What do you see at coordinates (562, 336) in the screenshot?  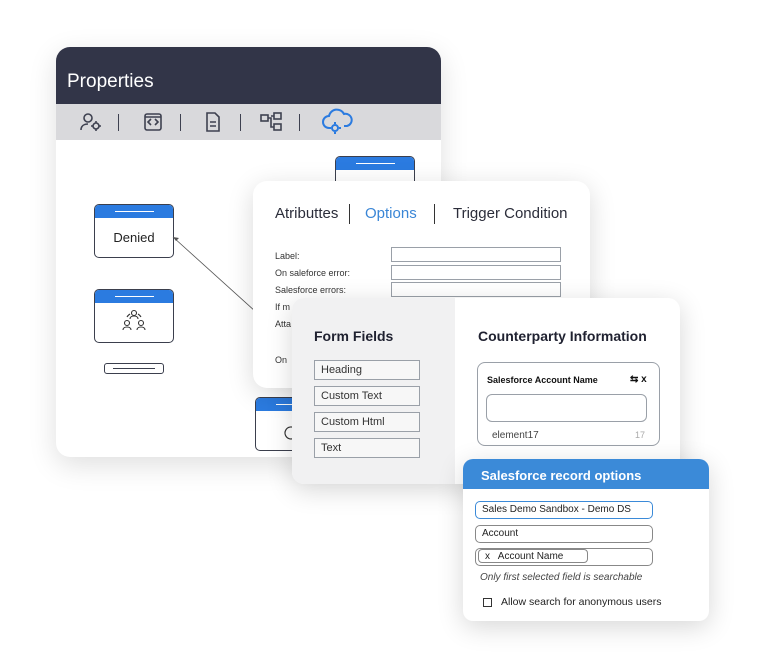 I see `counterparty-title: Counterparty Information` at bounding box center [562, 336].